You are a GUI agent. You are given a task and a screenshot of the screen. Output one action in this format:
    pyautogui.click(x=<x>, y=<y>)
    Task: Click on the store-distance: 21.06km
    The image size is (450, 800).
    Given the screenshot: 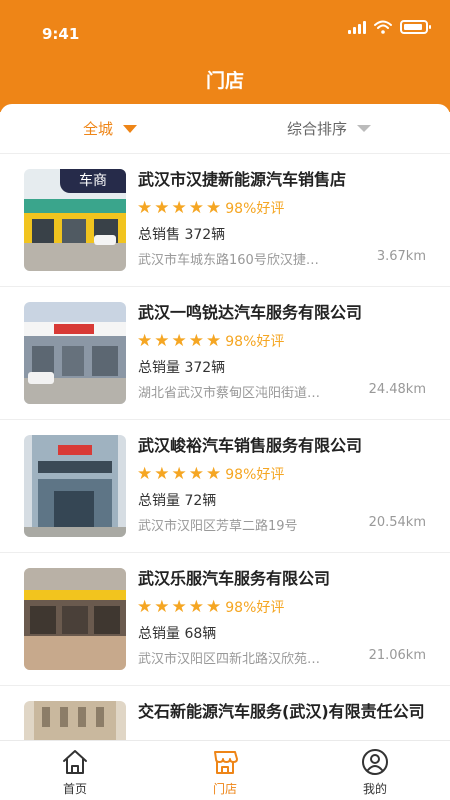 What is the action you would take?
    pyautogui.click(x=397, y=655)
    